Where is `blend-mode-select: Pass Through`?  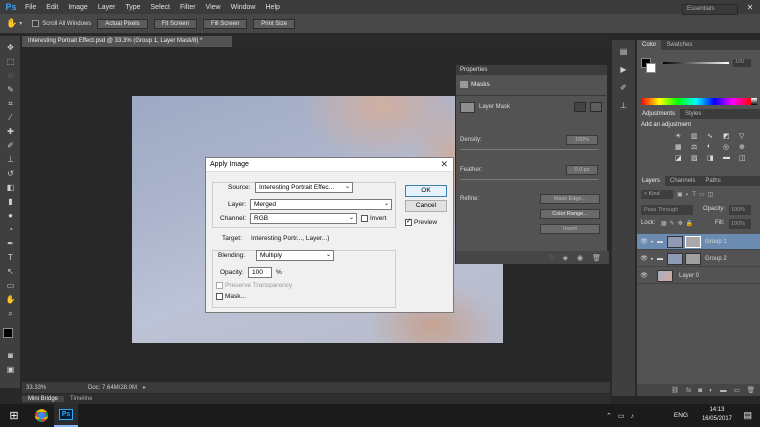
blend-mode-select: Pass Through is located at coordinates (667, 210).